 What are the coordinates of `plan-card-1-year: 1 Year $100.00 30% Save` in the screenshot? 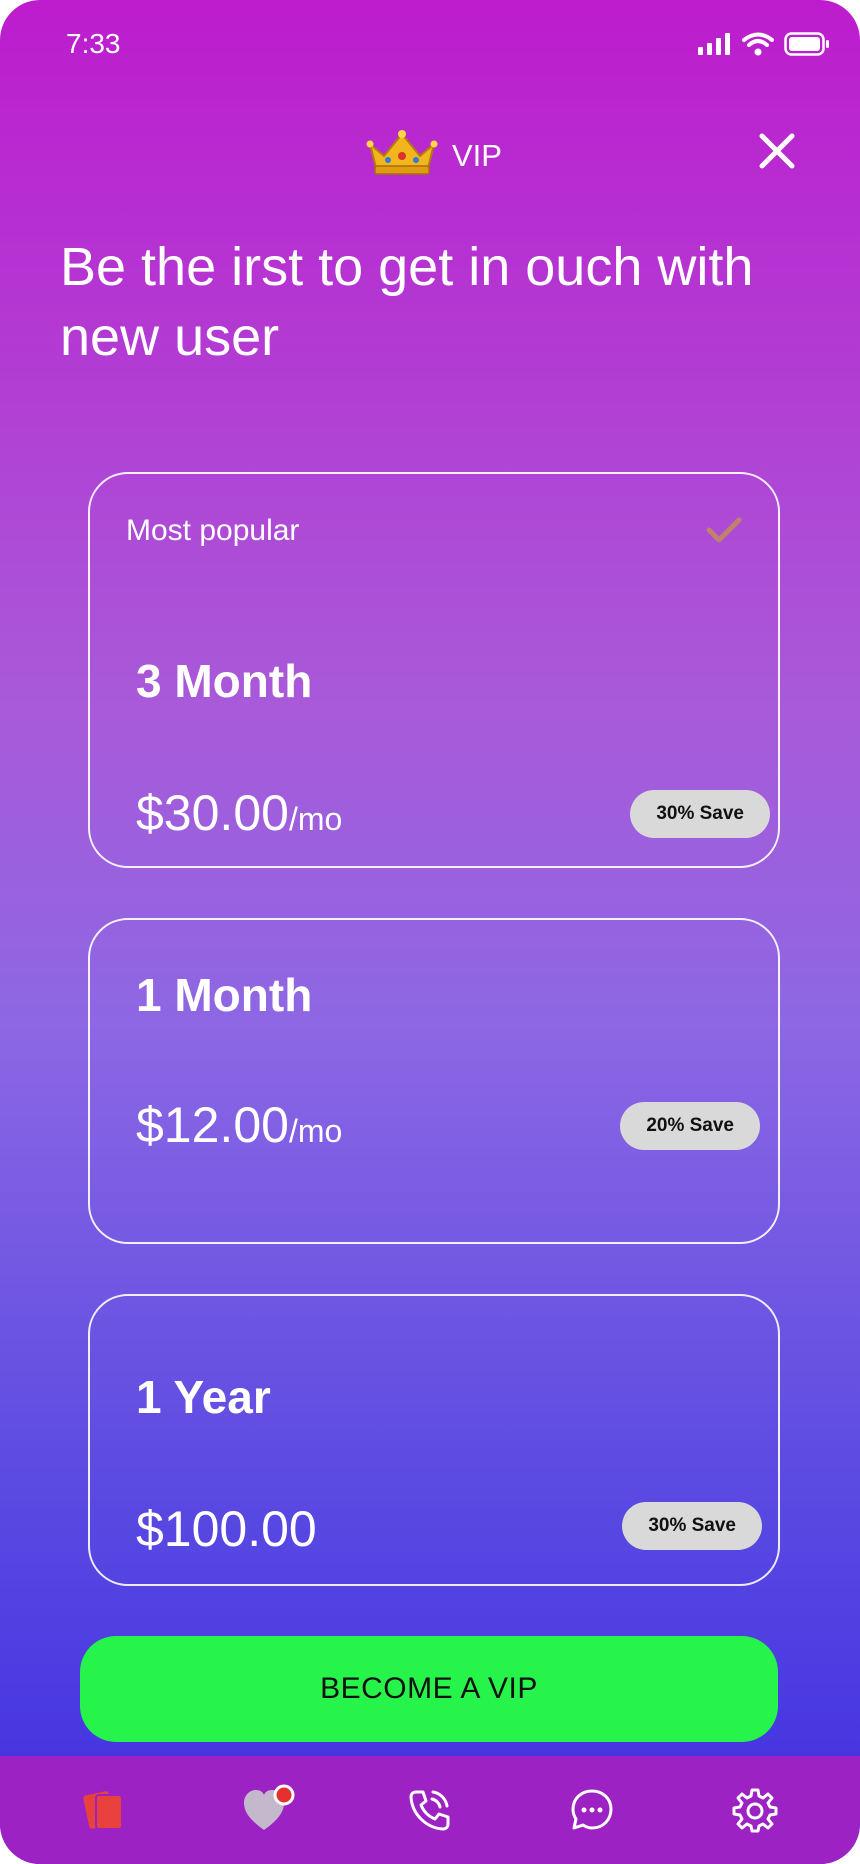 It's located at (434, 1440).